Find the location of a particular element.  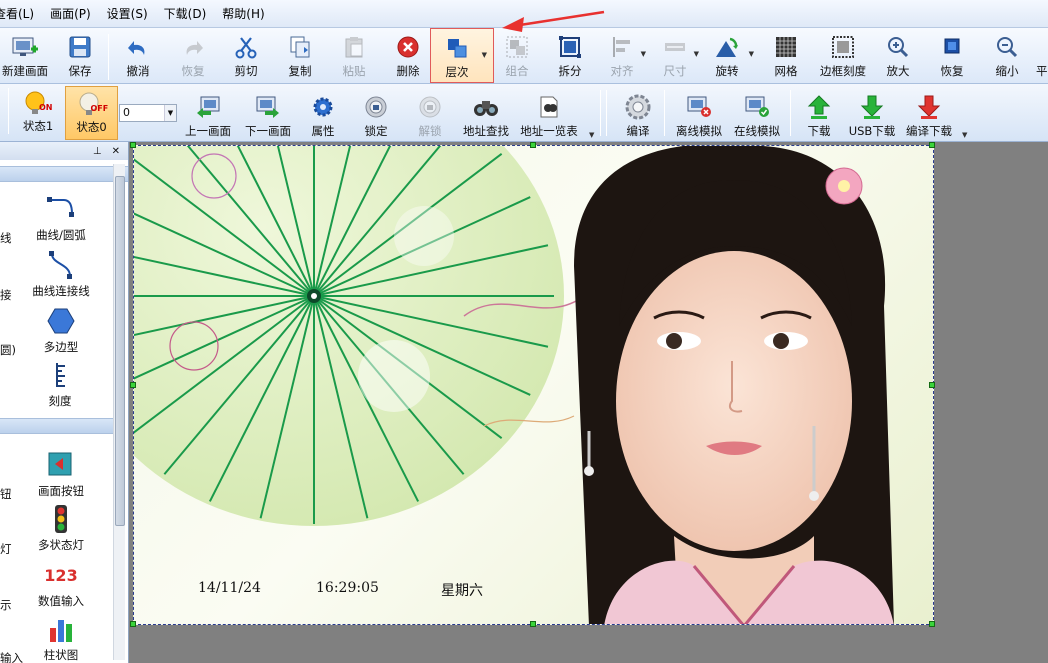

close-icon: ✕ is located at coordinates (116, 151).